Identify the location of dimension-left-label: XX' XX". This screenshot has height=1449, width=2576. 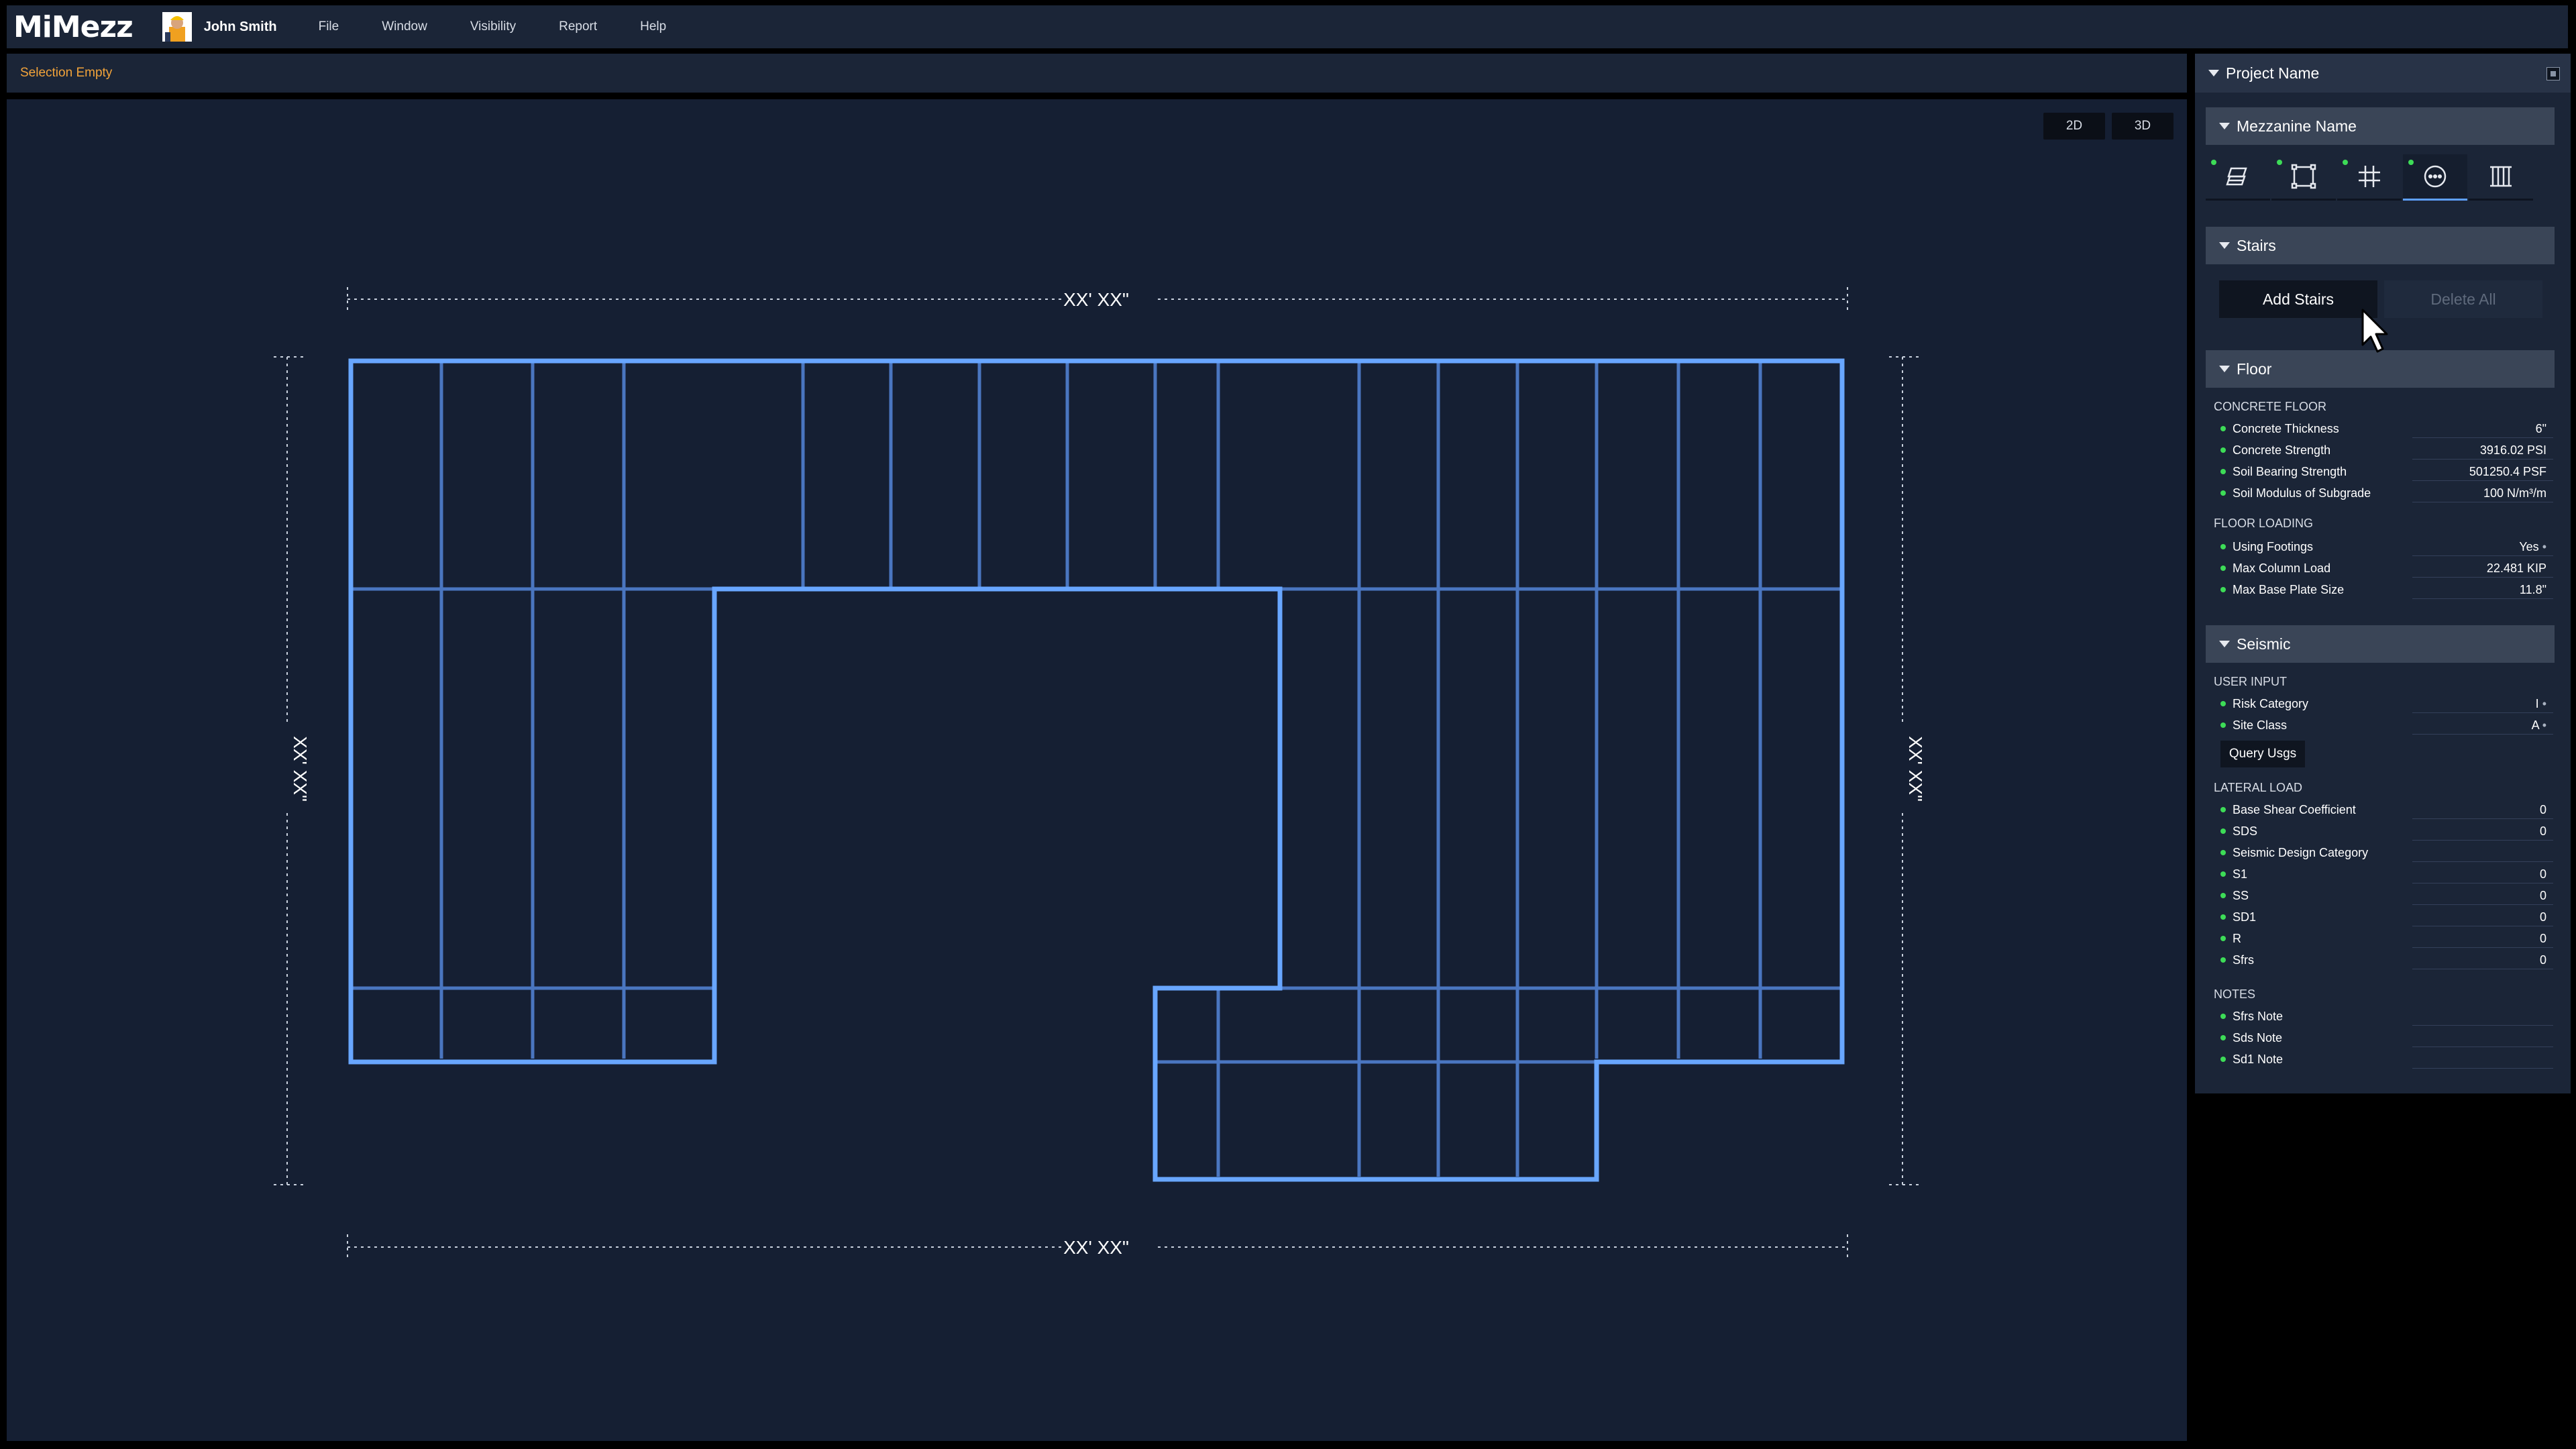
(300, 769).